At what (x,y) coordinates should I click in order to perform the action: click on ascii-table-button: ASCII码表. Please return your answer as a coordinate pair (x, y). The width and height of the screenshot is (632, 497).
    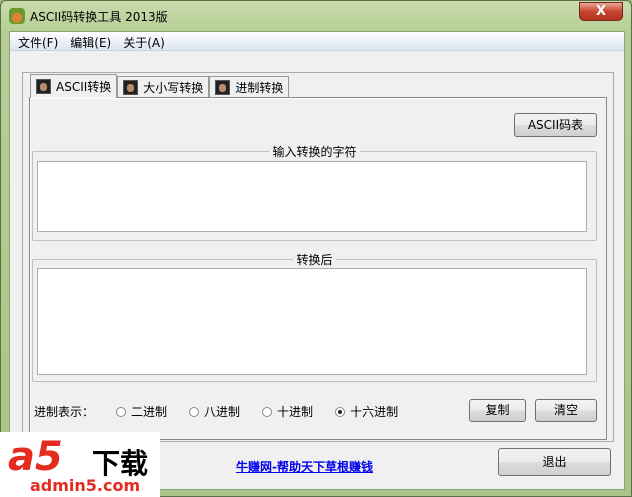
    Looking at the image, I should click on (555, 125).